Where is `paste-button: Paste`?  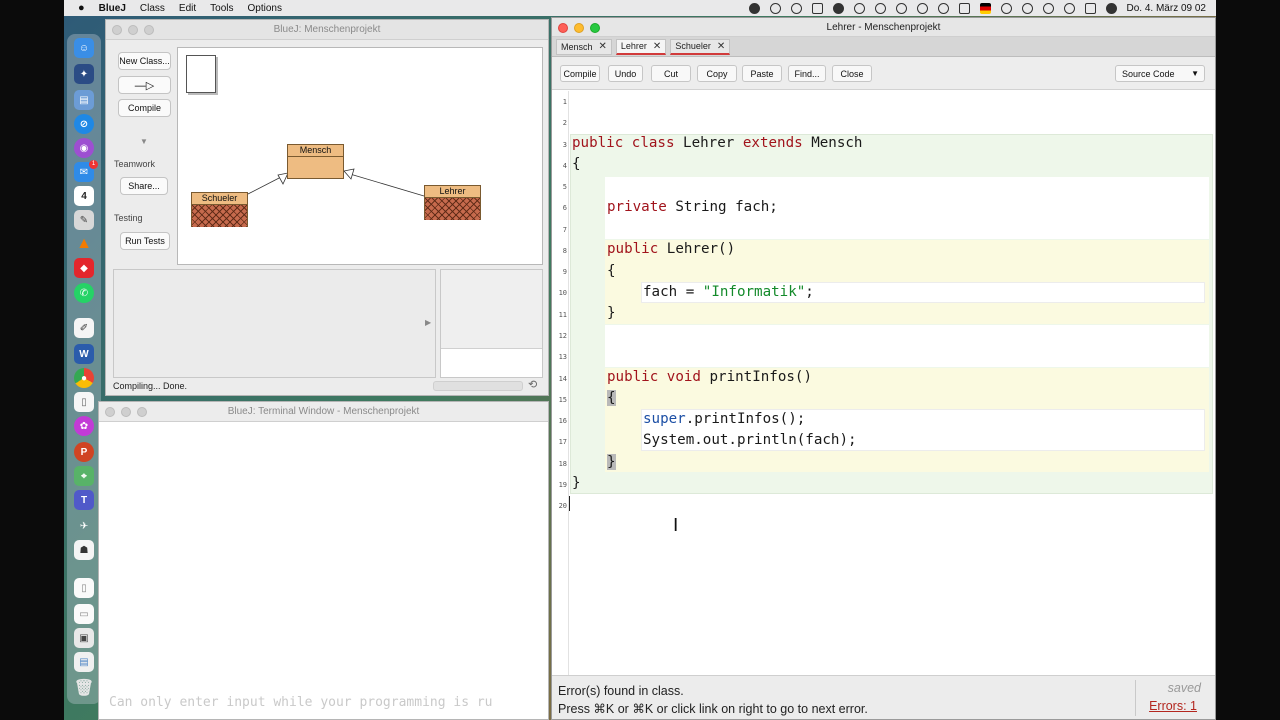 paste-button: Paste is located at coordinates (762, 73).